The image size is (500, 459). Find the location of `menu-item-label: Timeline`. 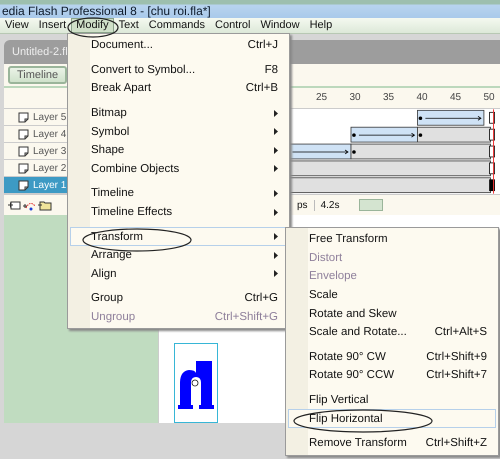

menu-item-label: Timeline is located at coordinates (113, 193).